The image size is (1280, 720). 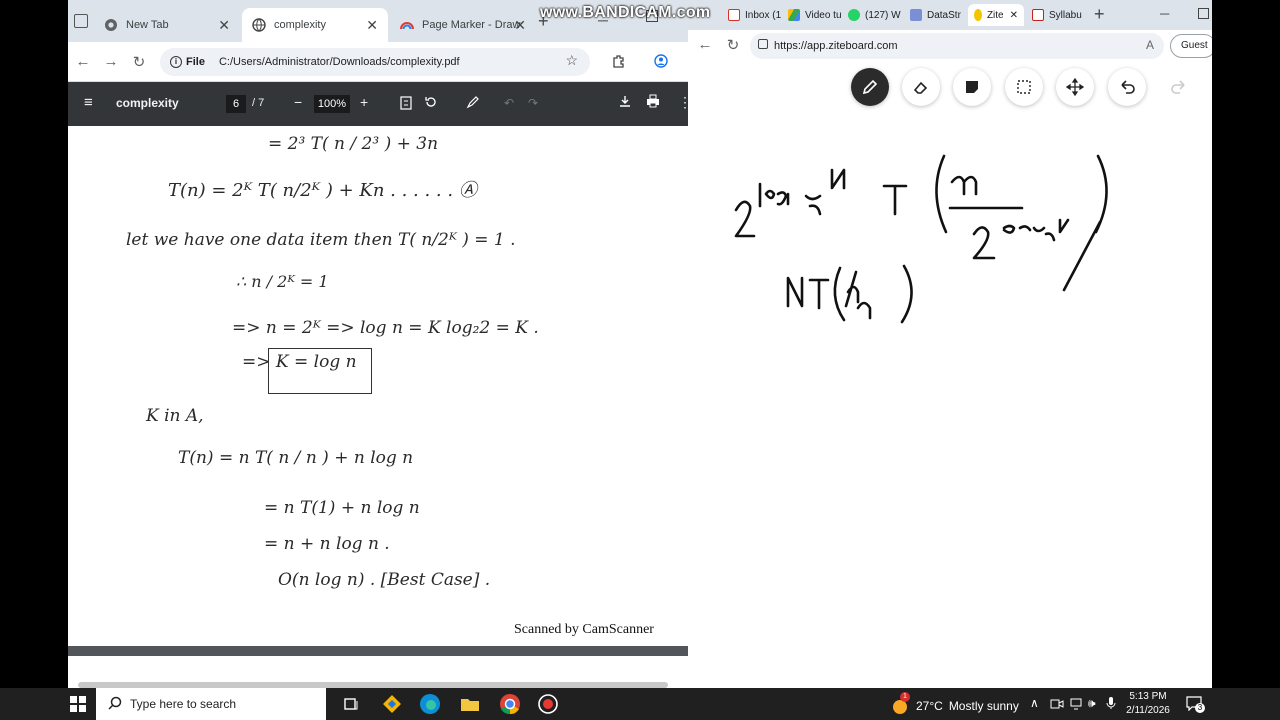 I want to click on tab-whatsapp: (127) W, so click(x=874, y=15).